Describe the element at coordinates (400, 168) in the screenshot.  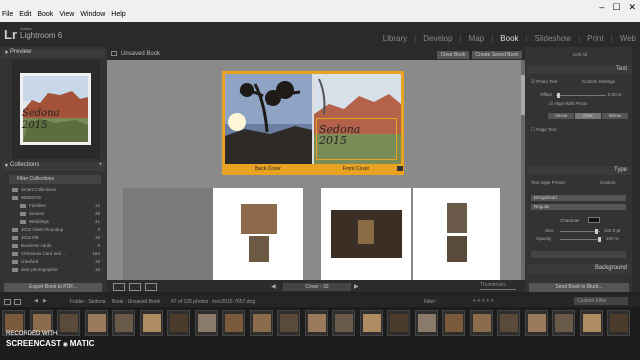
I see `page-menu-icon` at that location.